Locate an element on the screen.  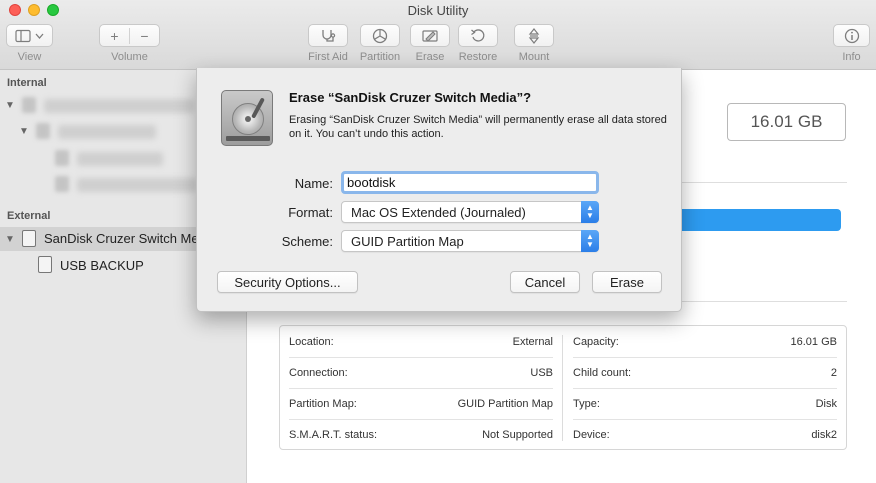
info-label: Device: is located at coordinates (591, 434).